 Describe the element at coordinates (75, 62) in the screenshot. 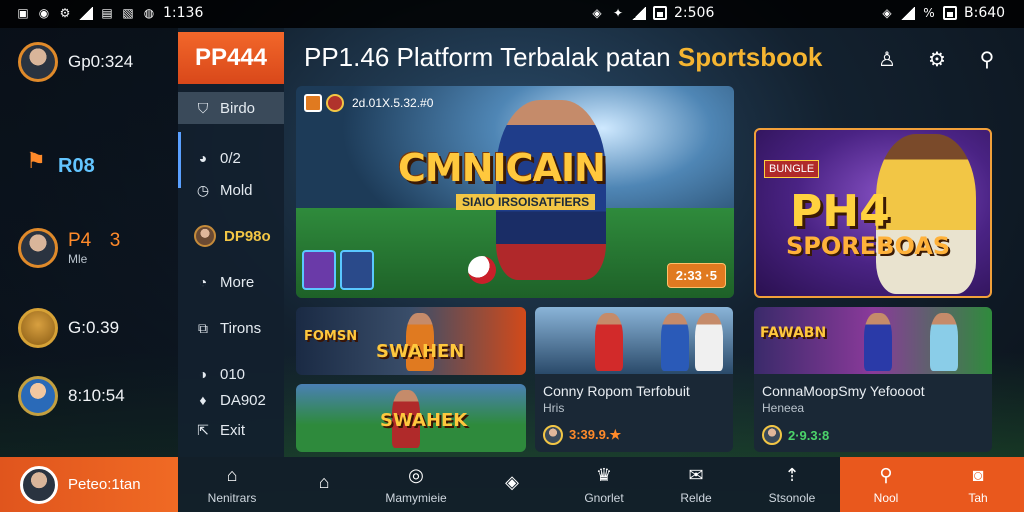

I see `rail-user-1: Gp0:324` at that location.